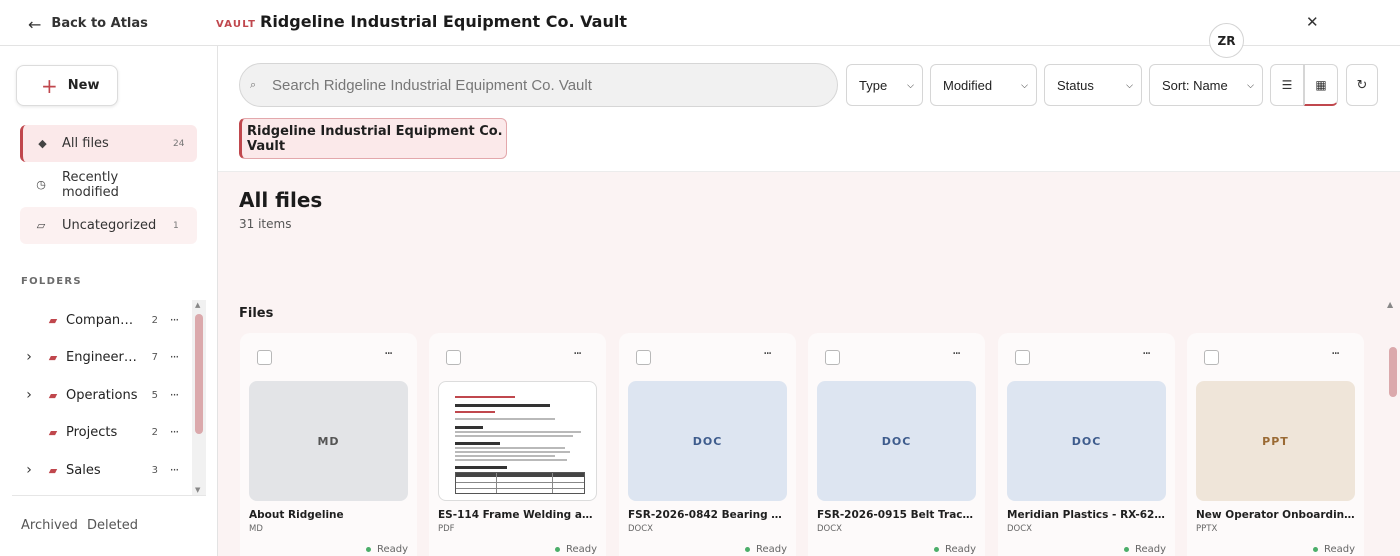 The width and height of the screenshot is (1400, 556). What do you see at coordinates (112, 525) in the screenshot?
I see `deleted-link: Deleted` at bounding box center [112, 525].